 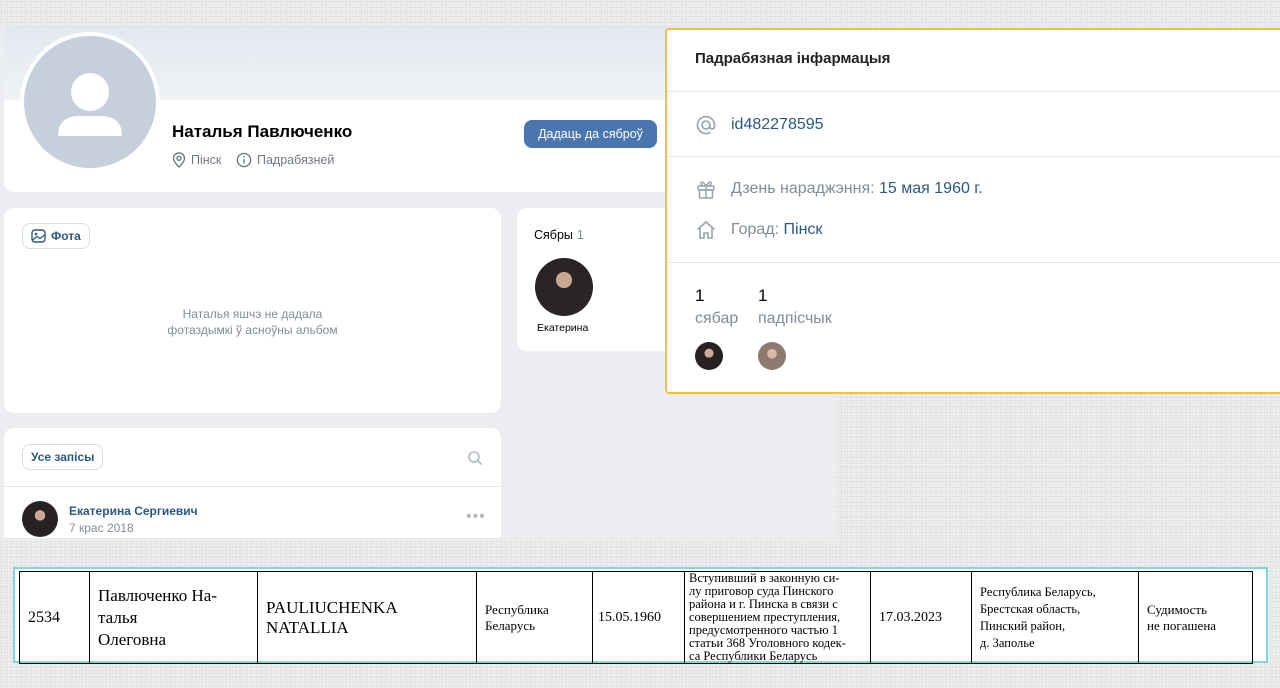 What do you see at coordinates (118, 617) in the screenshot?
I see `name-ru-line2: талья` at bounding box center [118, 617].